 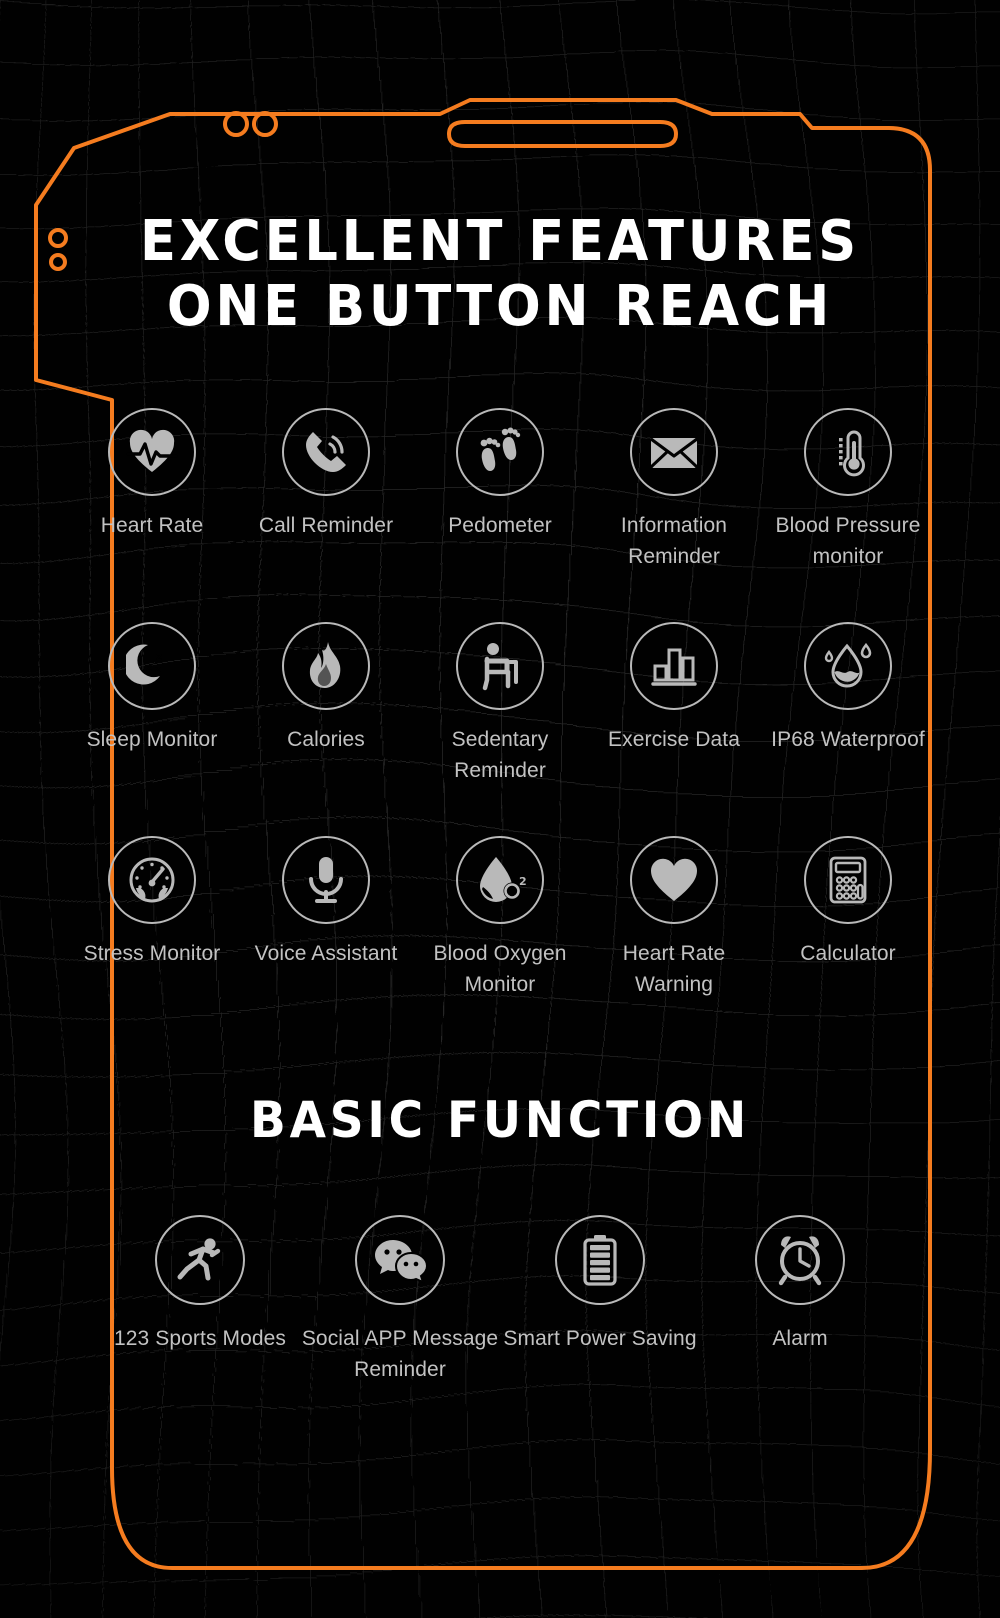 I want to click on sleep-monitor-icon: z z z, so click(x=152, y=666).